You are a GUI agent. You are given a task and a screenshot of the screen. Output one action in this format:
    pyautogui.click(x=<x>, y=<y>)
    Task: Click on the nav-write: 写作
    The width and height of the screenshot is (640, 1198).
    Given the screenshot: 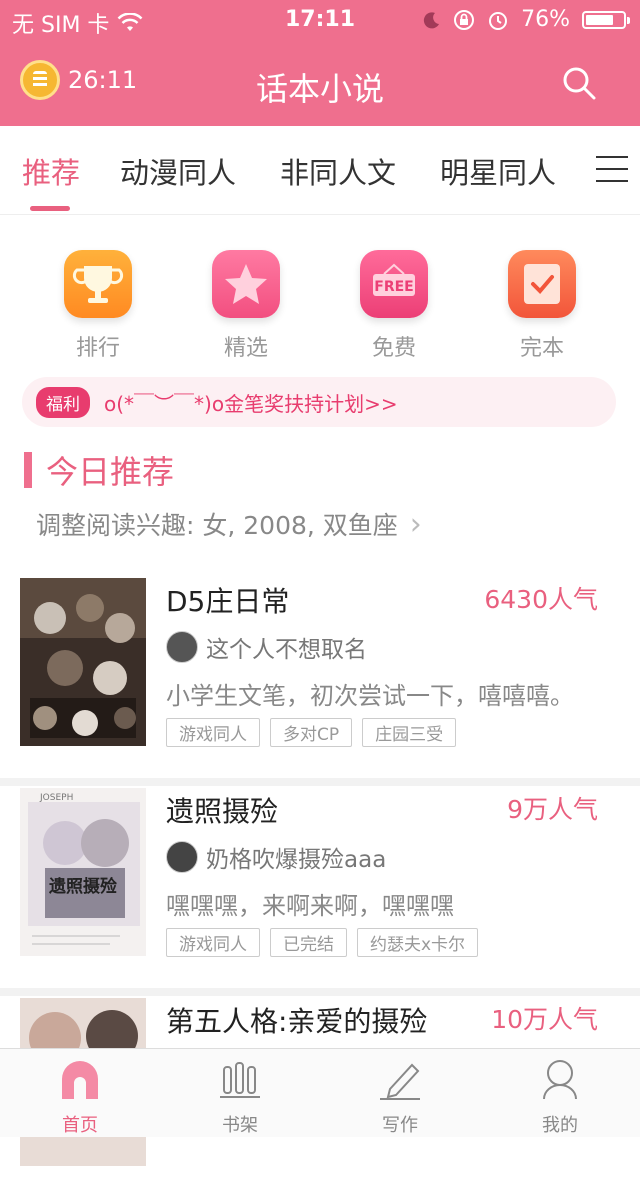 What is the action you would take?
    pyautogui.click(x=400, y=1097)
    